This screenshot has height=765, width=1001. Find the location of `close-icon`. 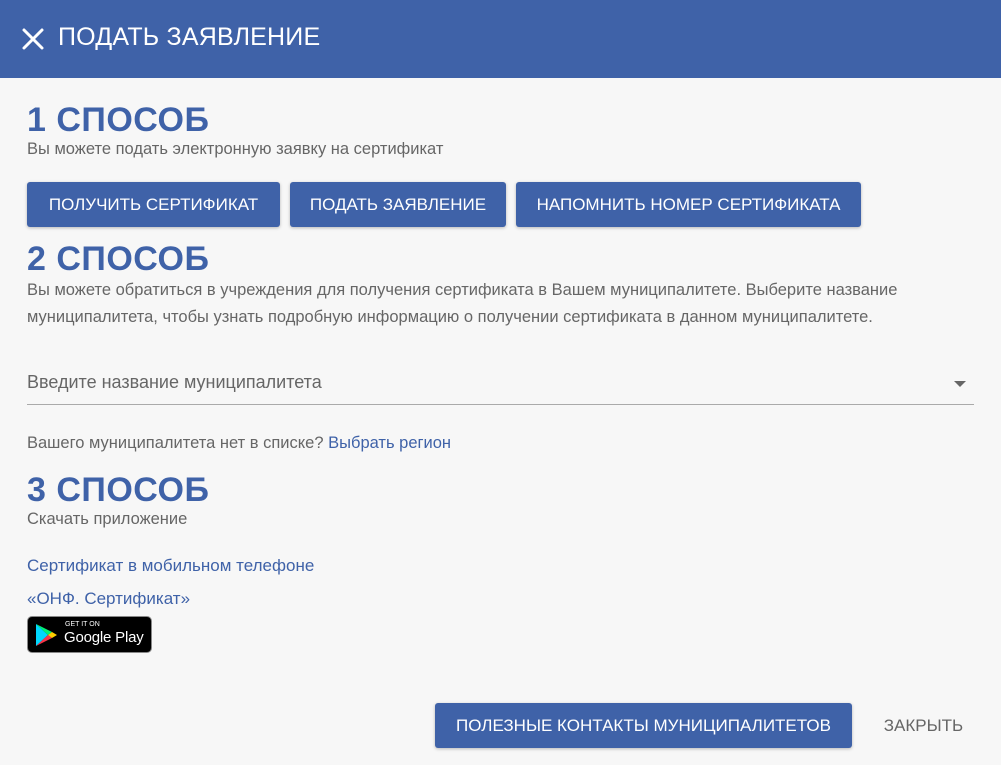

close-icon is located at coordinates (33, 39).